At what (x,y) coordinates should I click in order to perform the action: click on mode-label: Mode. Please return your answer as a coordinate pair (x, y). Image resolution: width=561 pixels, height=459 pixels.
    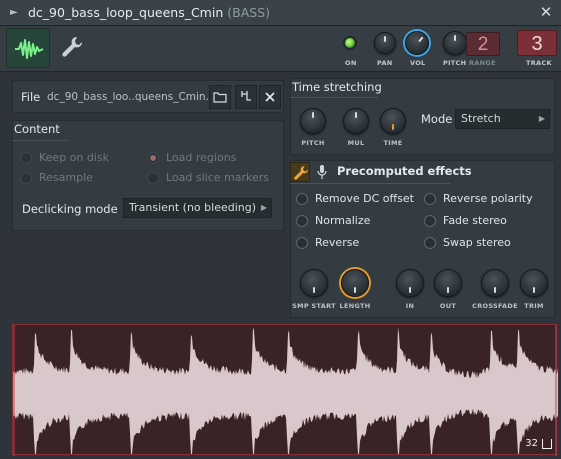
    Looking at the image, I should click on (437, 119).